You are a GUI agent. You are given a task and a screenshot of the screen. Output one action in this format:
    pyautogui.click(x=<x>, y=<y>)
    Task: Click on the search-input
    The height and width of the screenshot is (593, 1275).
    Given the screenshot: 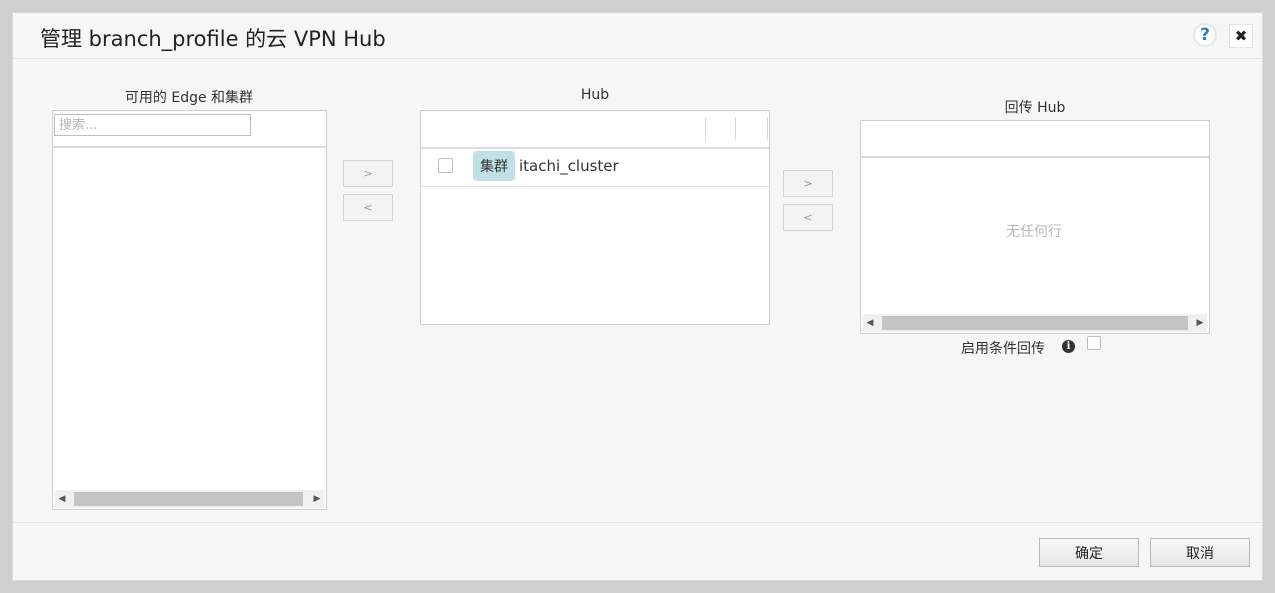 What is the action you would take?
    pyautogui.click(x=152, y=125)
    